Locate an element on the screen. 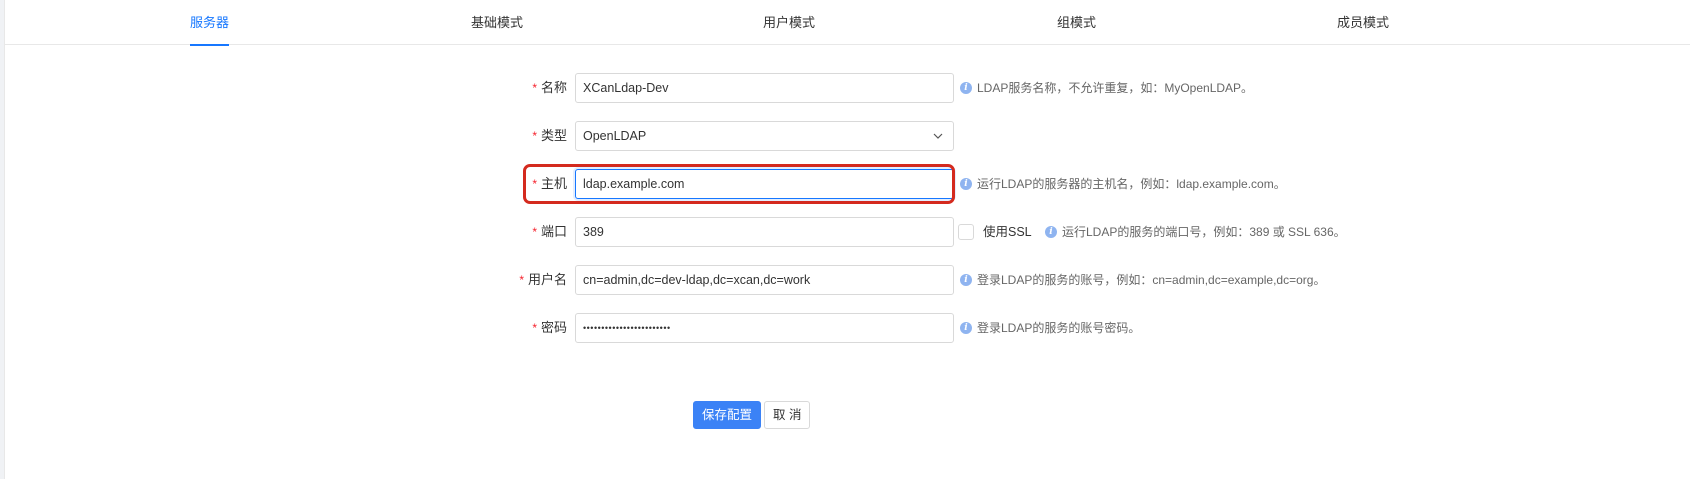  cancel-button: 取 消 is located at coordinates (787, 415).